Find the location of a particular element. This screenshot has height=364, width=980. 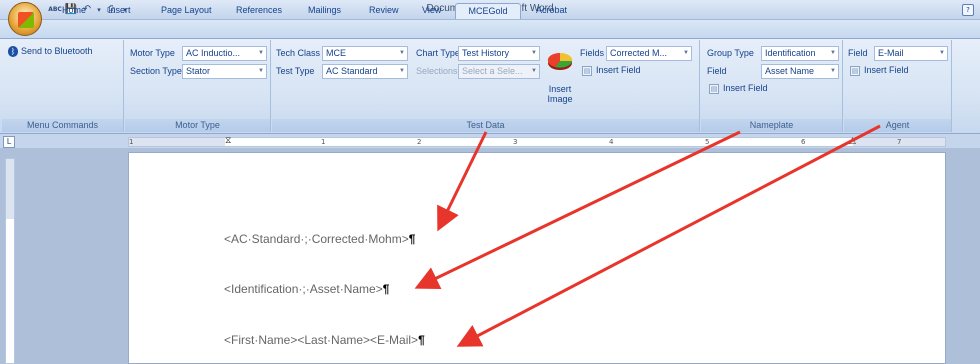

office-logo-icon is located at coordinates (26, 20).